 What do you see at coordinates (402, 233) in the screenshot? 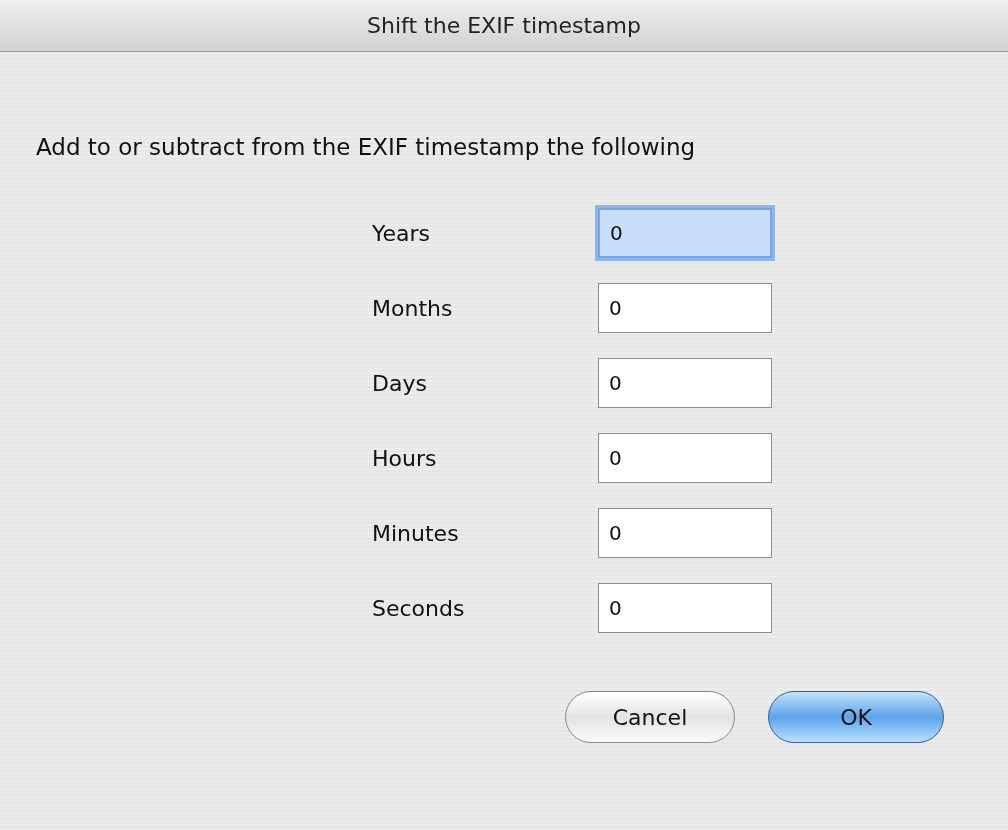
I see `field-label: Years` at bounding box center [402, 233].